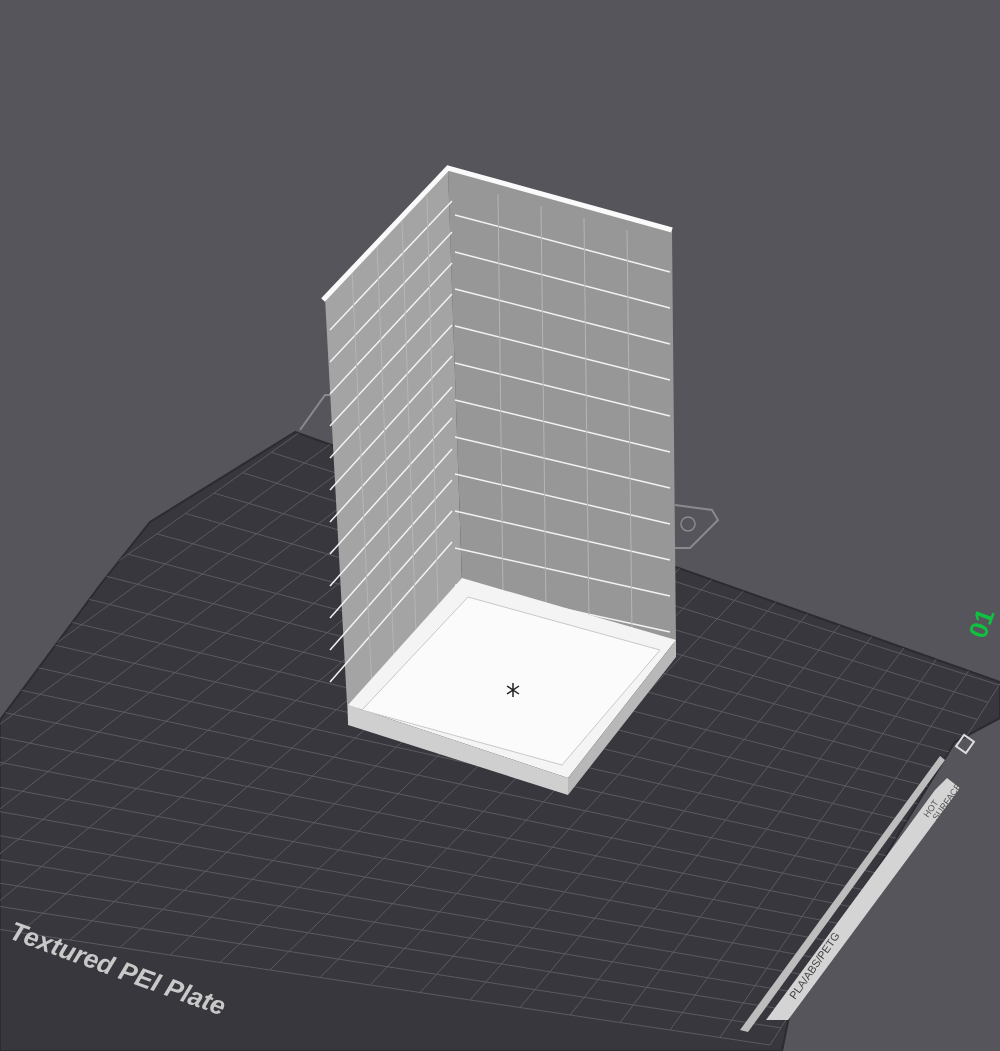 The image size is (1000, 1051). Describe the element at coordinates (513, 690) in the screenshot. I see `asterisk-icon` at that location.